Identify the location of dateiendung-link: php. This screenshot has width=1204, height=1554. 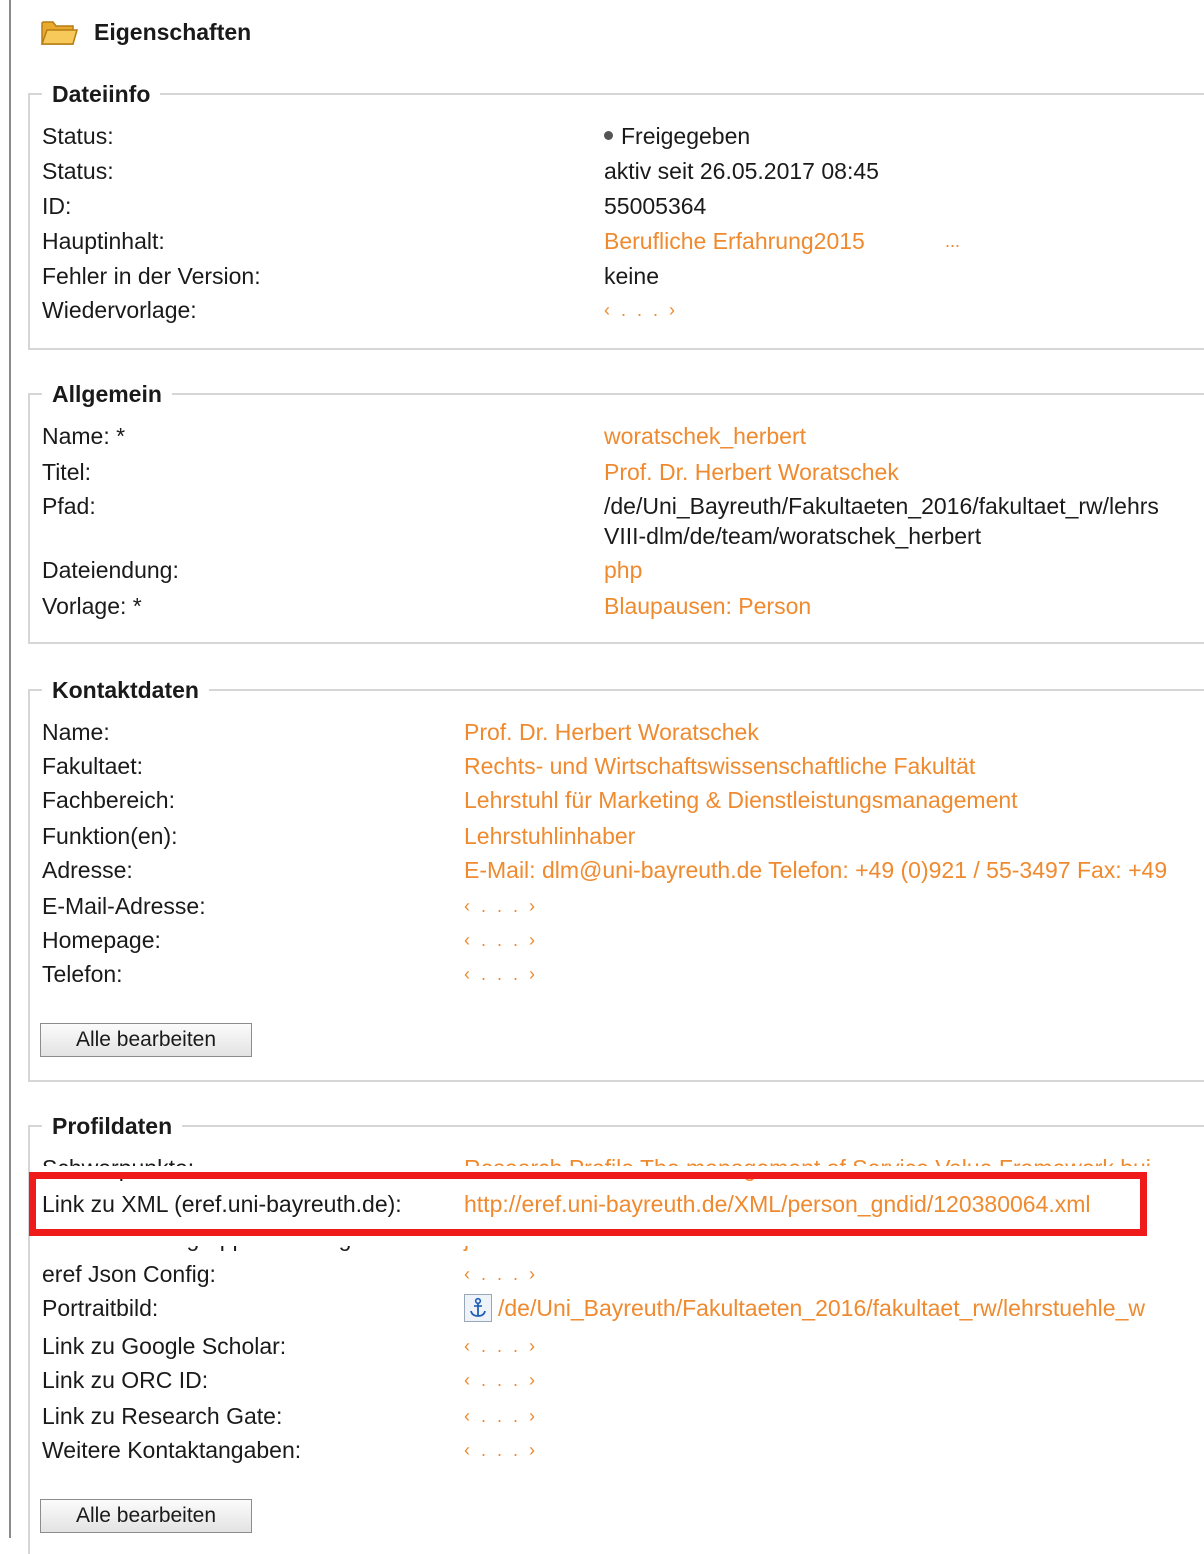
(623, 570).